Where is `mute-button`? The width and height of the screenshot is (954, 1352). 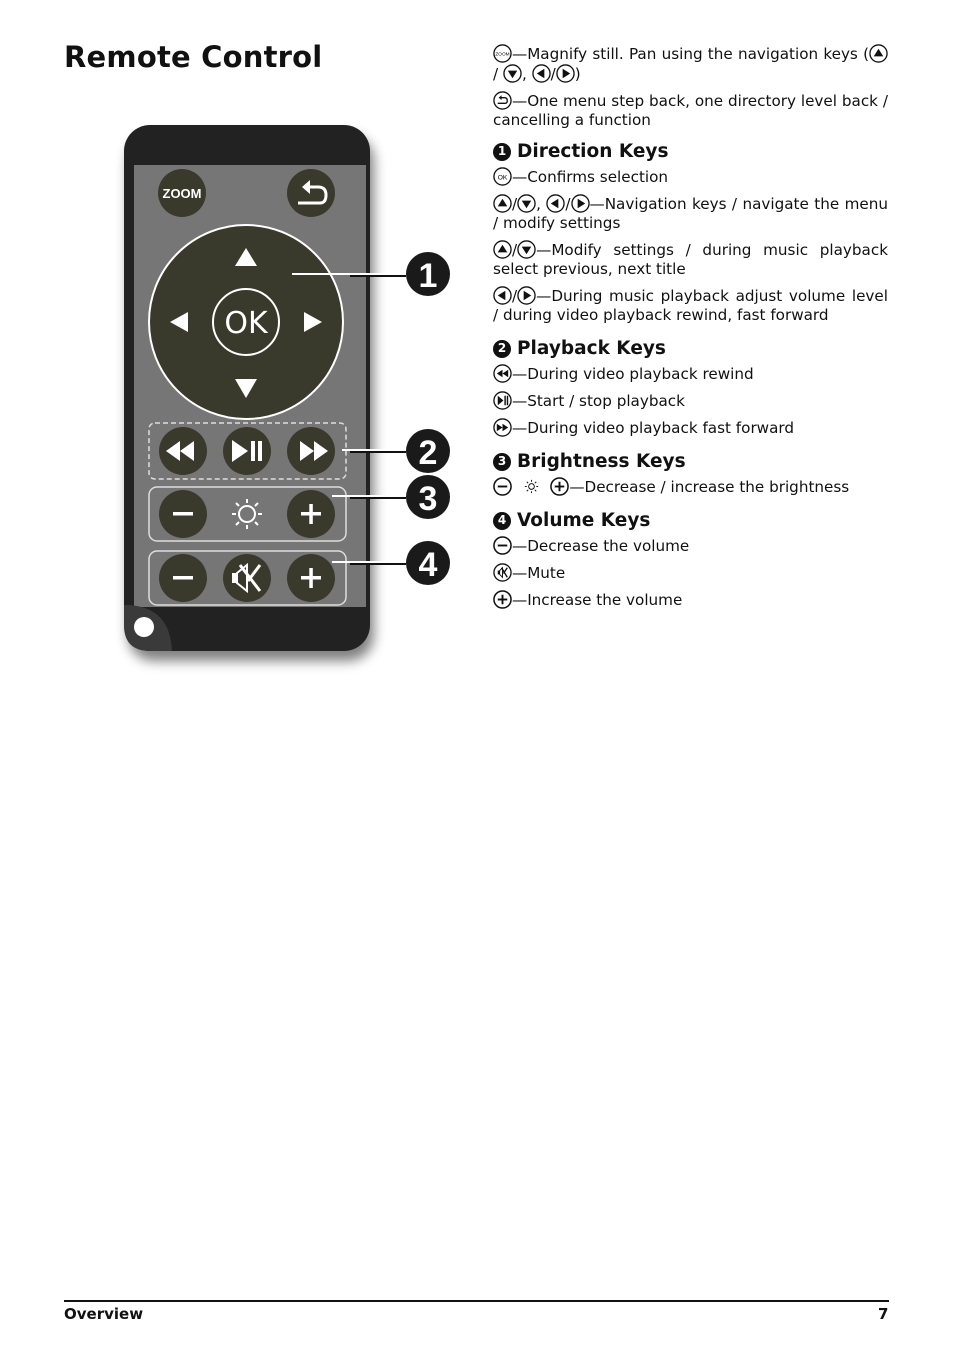
mute-button is located at coordinates (247, 578).